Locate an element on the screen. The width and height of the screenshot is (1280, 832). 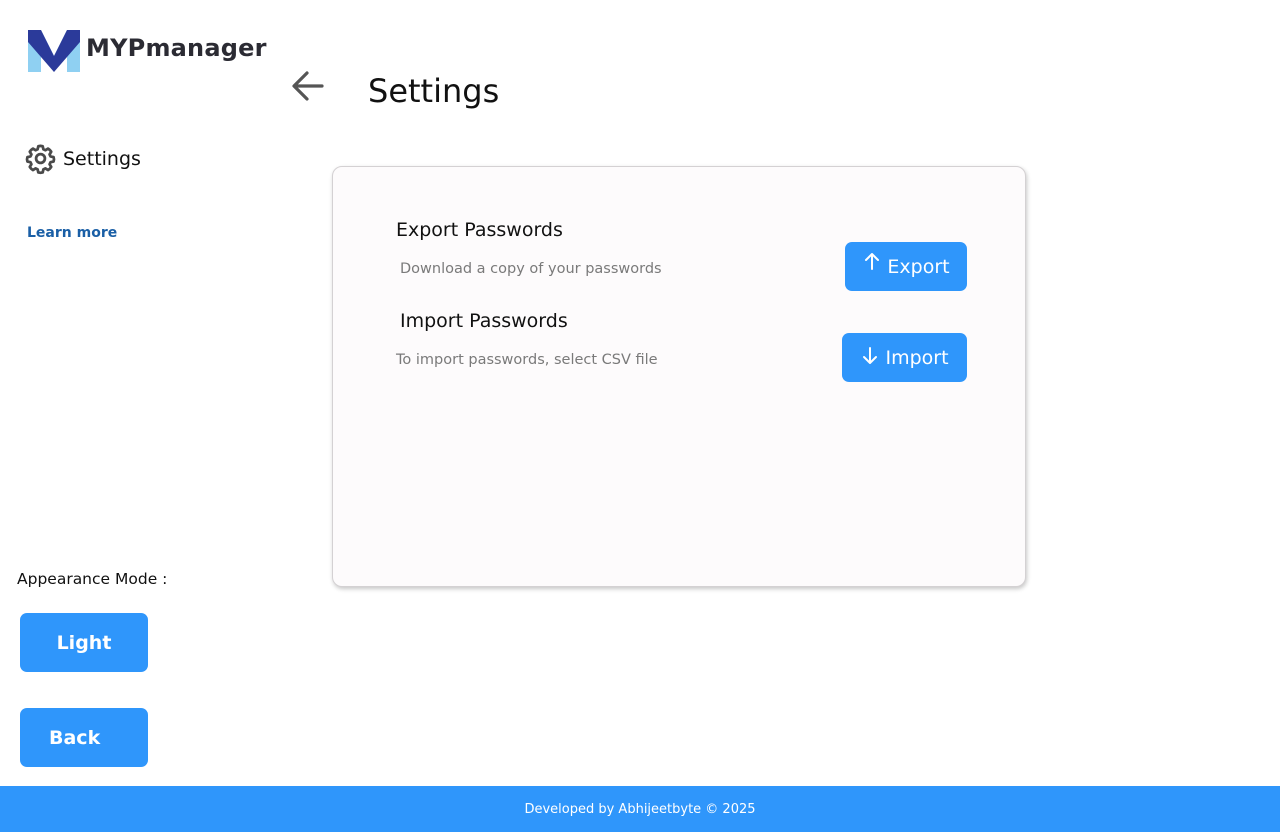
import-button: Import is located at coordinates (904, 357).